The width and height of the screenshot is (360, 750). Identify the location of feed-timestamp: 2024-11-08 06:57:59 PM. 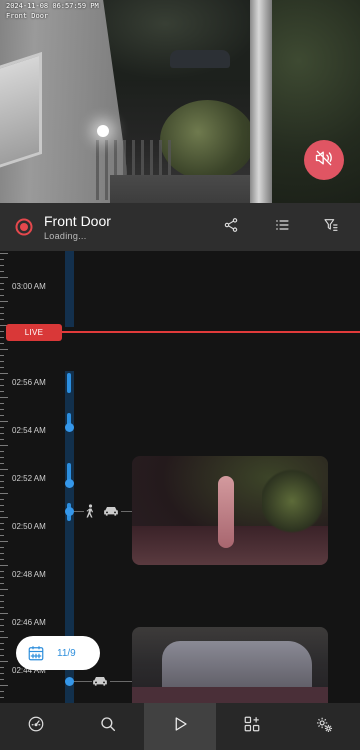
(52, 6).